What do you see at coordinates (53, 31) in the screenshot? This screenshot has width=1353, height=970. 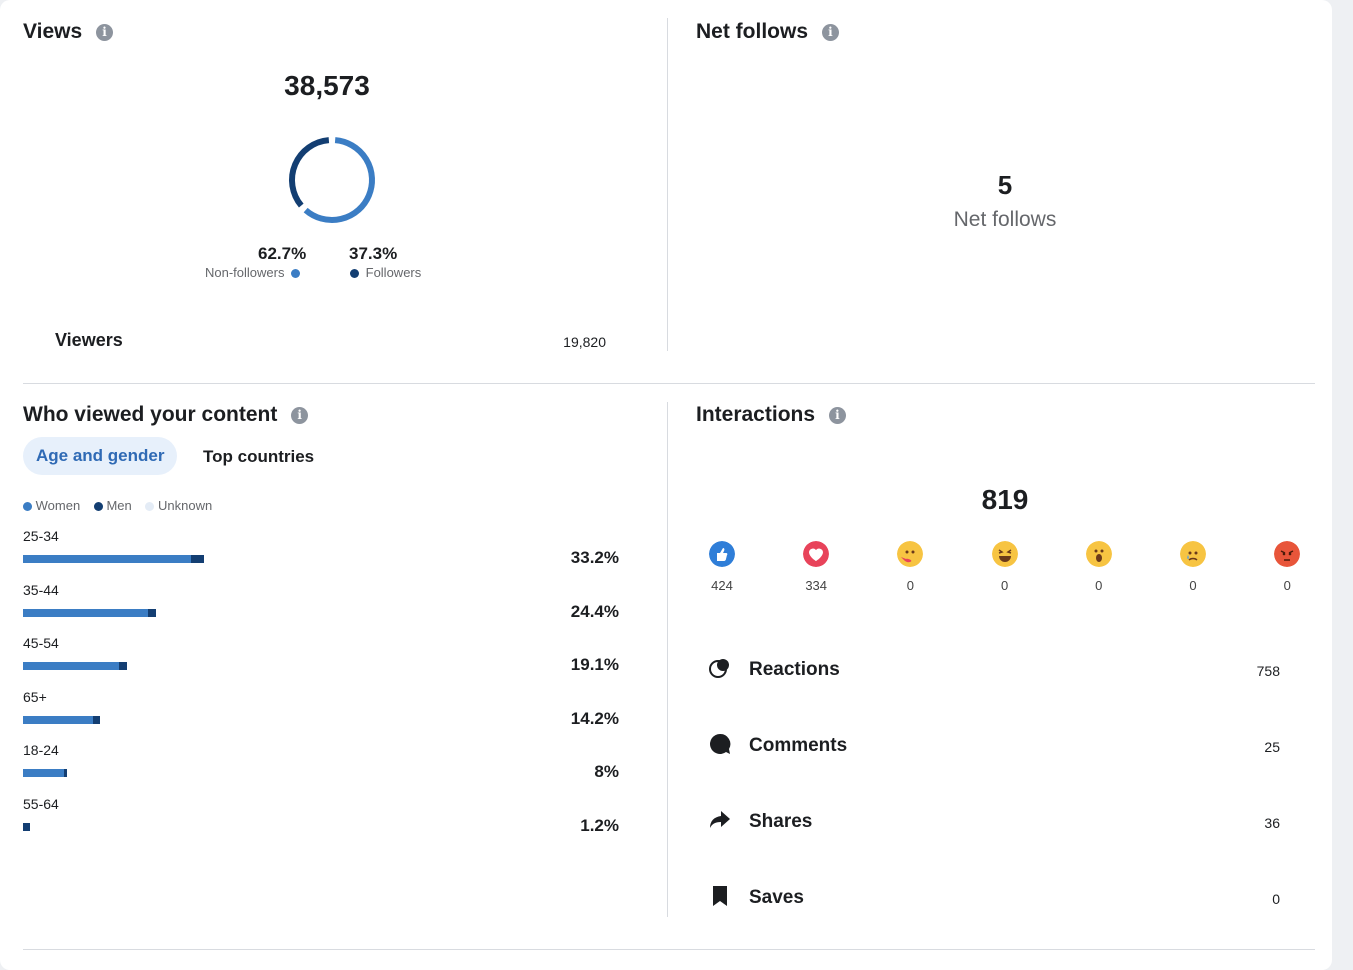 I see `views-title-text: Views` at bounding box center [53, 31].